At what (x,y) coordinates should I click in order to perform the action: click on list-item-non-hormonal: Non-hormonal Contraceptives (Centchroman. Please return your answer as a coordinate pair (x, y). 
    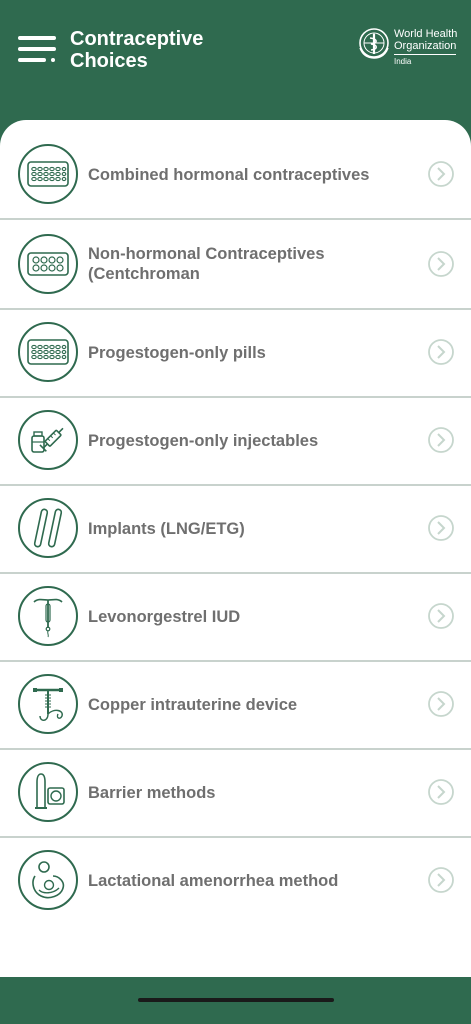
    Looking at the image, I should click on (235, 265).